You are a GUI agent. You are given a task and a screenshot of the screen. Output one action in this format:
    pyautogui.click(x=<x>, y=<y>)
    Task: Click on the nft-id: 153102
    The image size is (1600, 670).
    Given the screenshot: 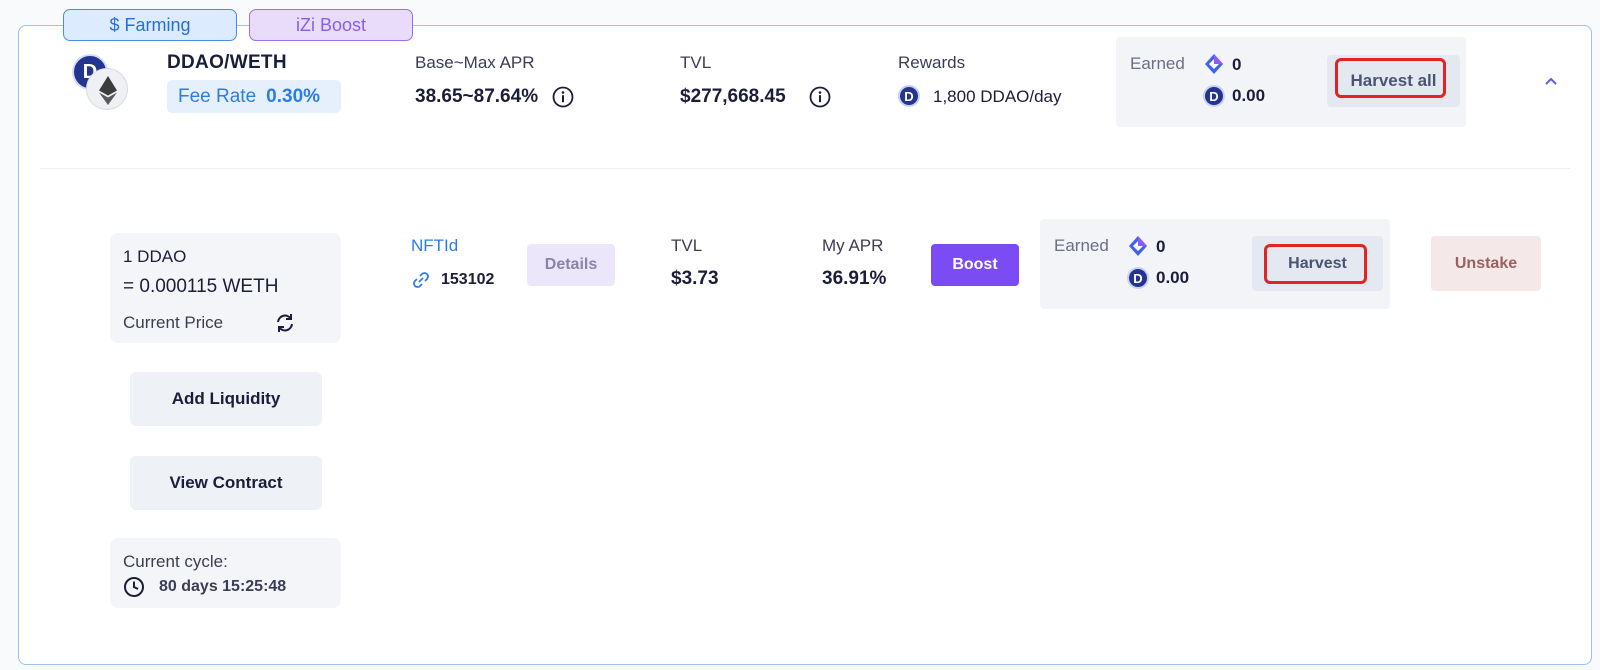 What is the action you would take?
    pyautogui.click(x=468, y=279)
    